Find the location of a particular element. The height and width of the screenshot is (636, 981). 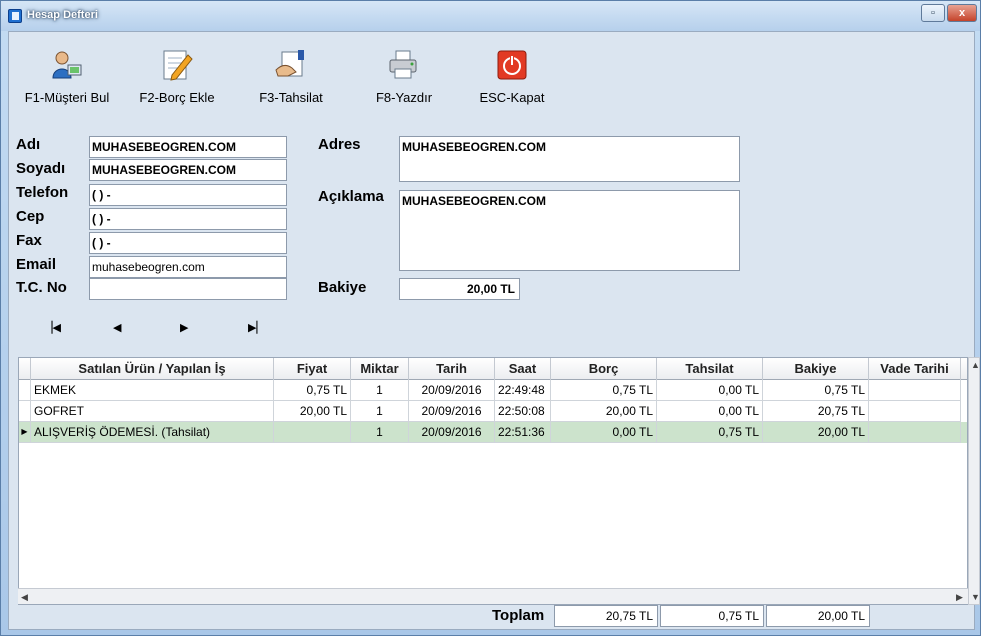

cell-price: 0,75 TL is located at coordinates (312, 390).